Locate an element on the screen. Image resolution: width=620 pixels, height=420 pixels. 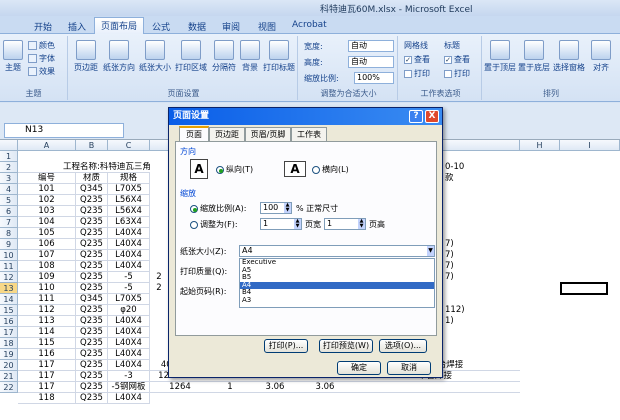
align-button: 对齐 is located at coordinates (601, 56).